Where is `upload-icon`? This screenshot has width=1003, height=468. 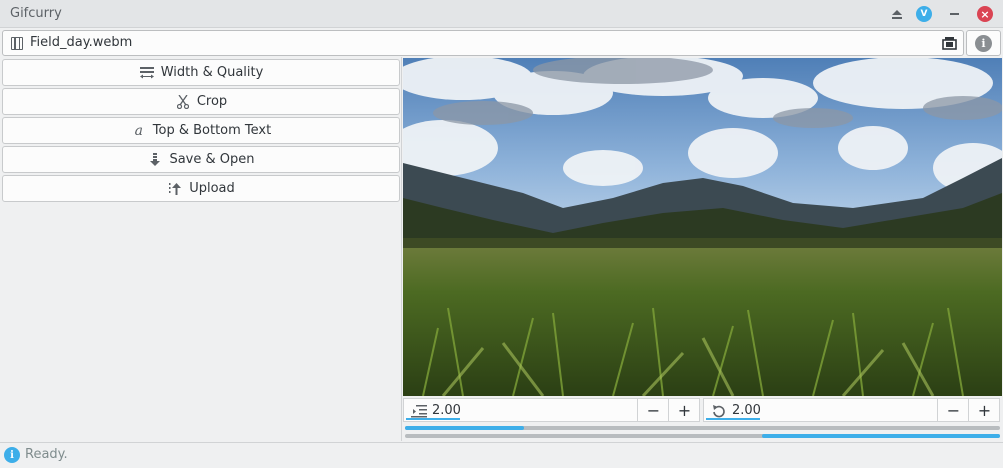 upload-icon is located at coordinates (175, 189).